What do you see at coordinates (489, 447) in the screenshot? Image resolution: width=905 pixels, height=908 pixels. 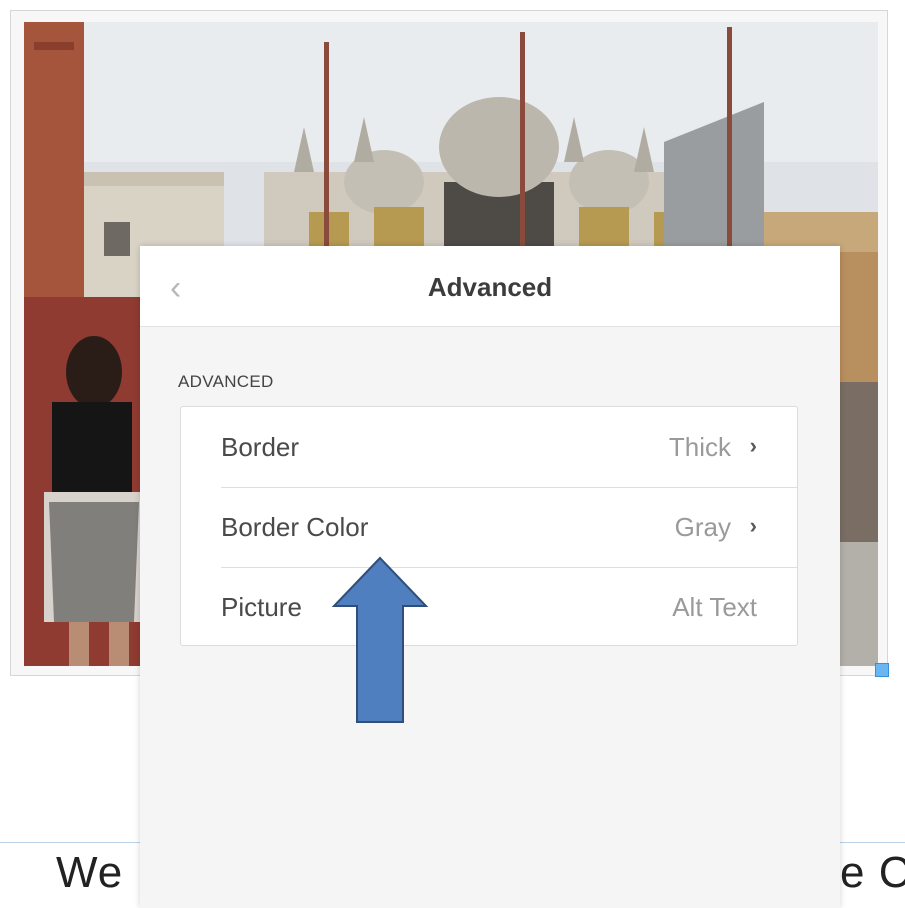 I see `border-row: Border Thick ›` at bounding box center [489, 447].